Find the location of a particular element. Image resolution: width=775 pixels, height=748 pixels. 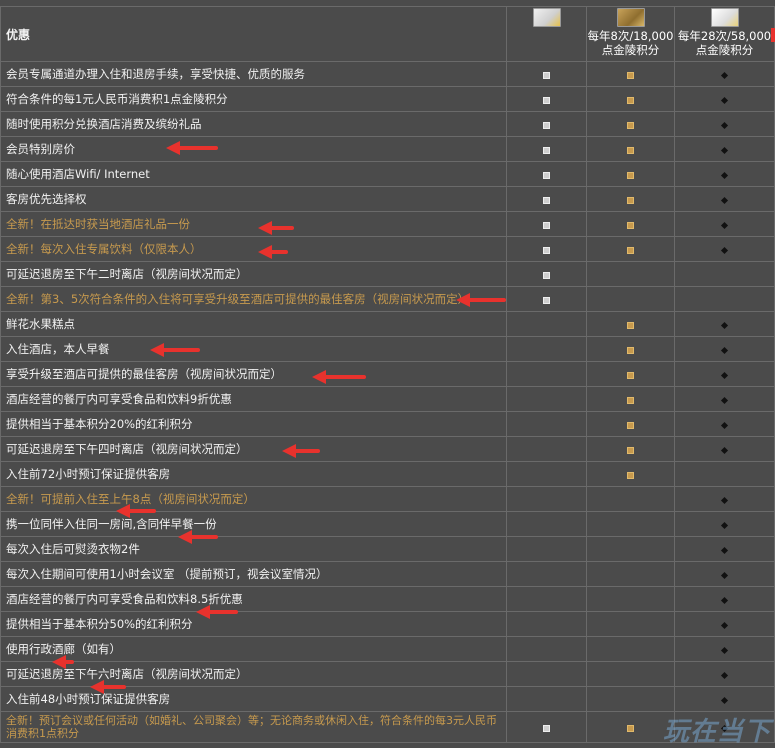

benefit-label: 提供相当于基本积分50%的红利积分 is located at coordinates (253, 624).